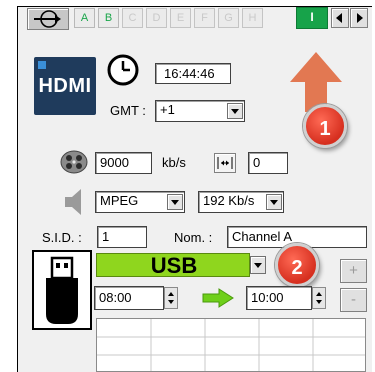 This screenshot has height=372, width=375. I want to click on sid-field: 1, so click(122, 237).